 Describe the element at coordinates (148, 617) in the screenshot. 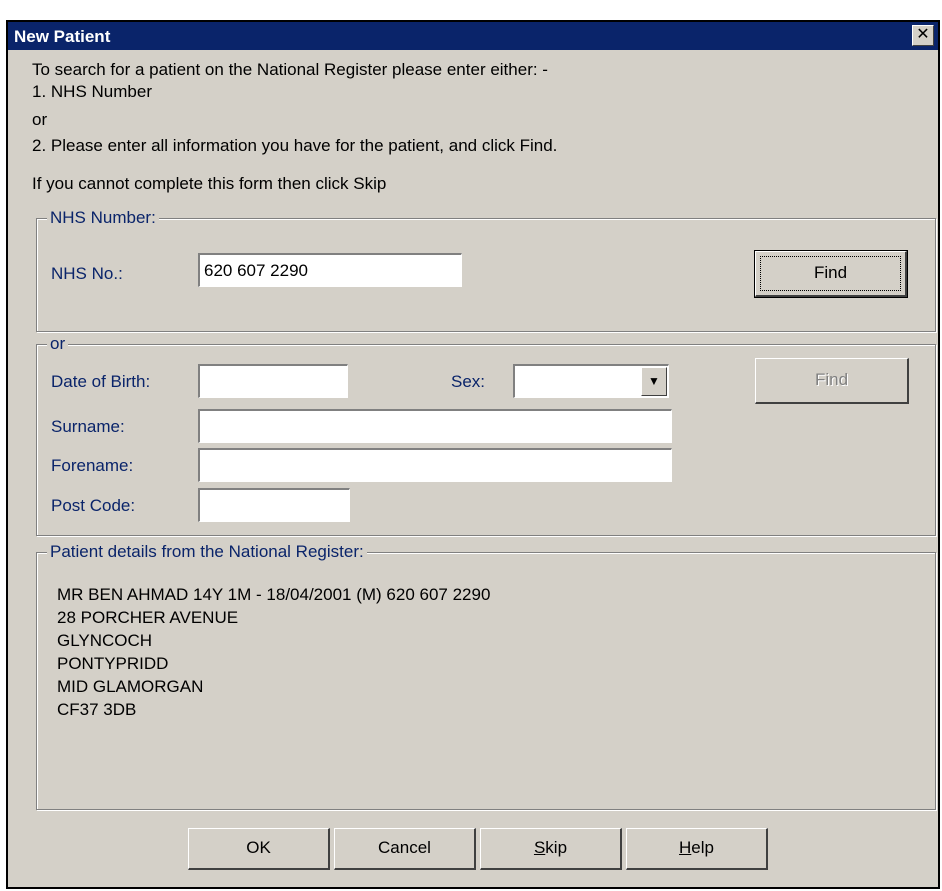

I see `patient-details-line: 28 PORCHER AVENUE` at that location.